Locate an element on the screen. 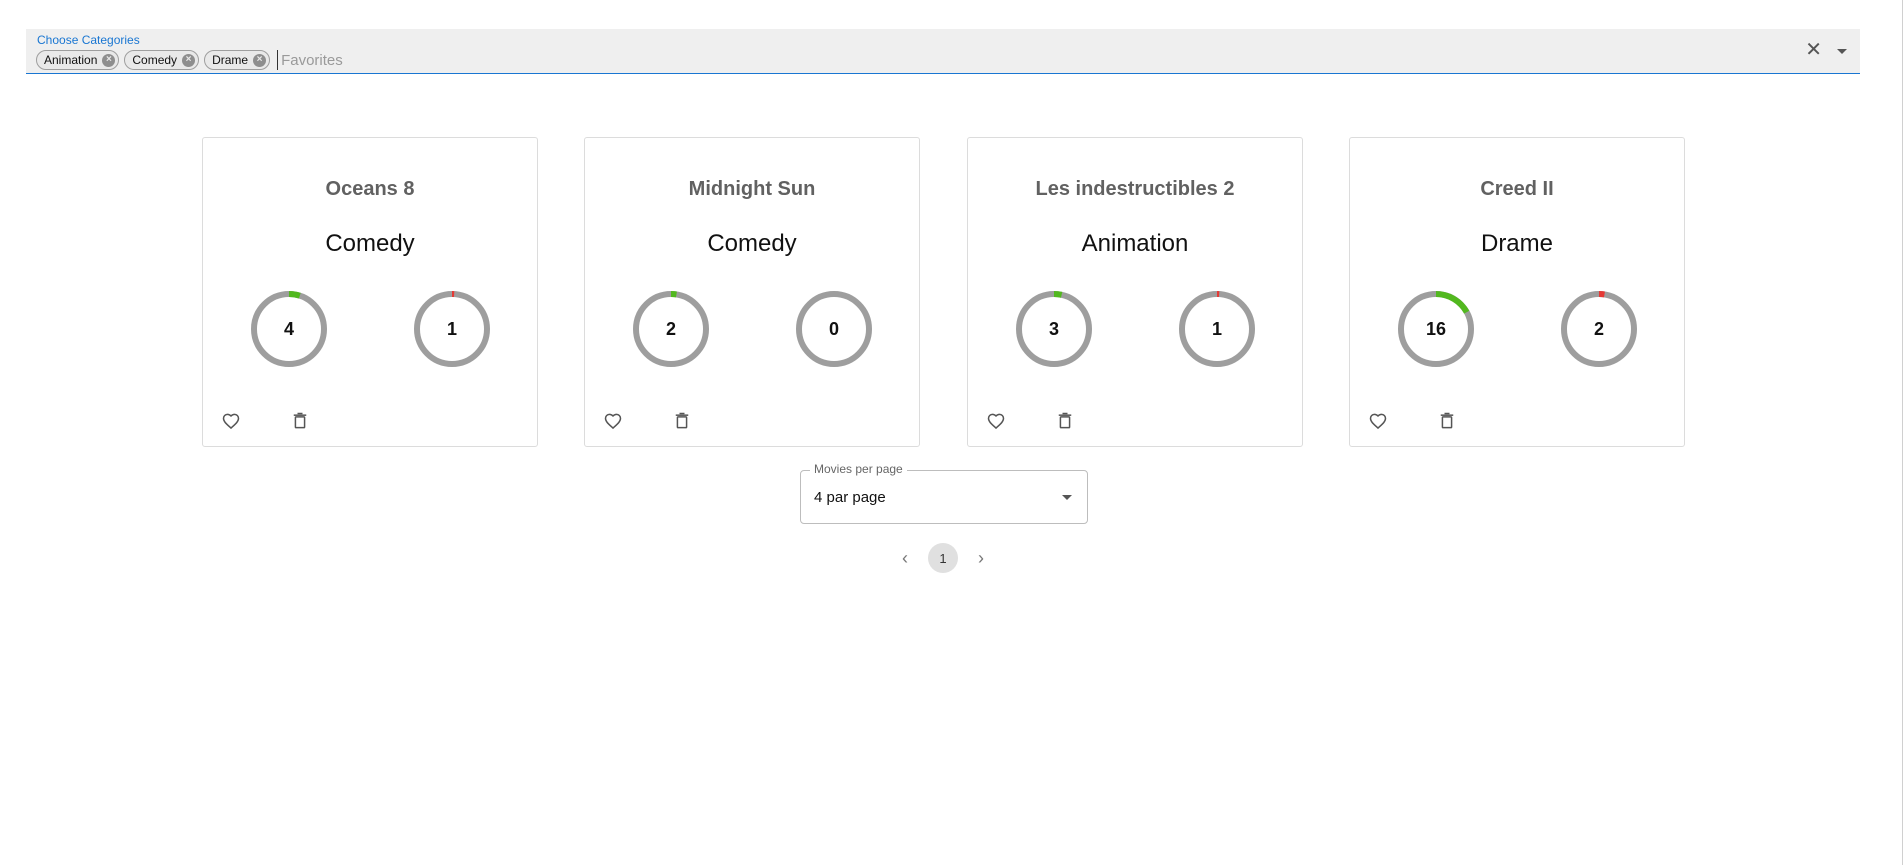 The image size is (1903, 865). movie-title: Oceans 8 is located at coordinates (370, 189).